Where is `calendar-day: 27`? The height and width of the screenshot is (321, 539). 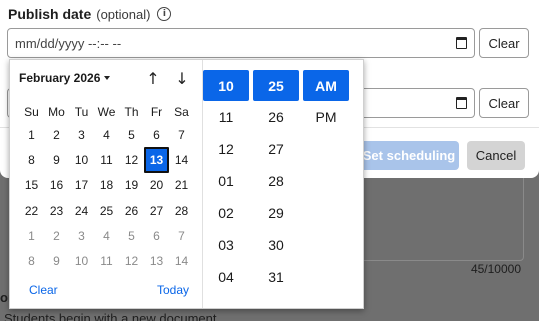 calendar-day: 27 is located at coordinates (156, 210).